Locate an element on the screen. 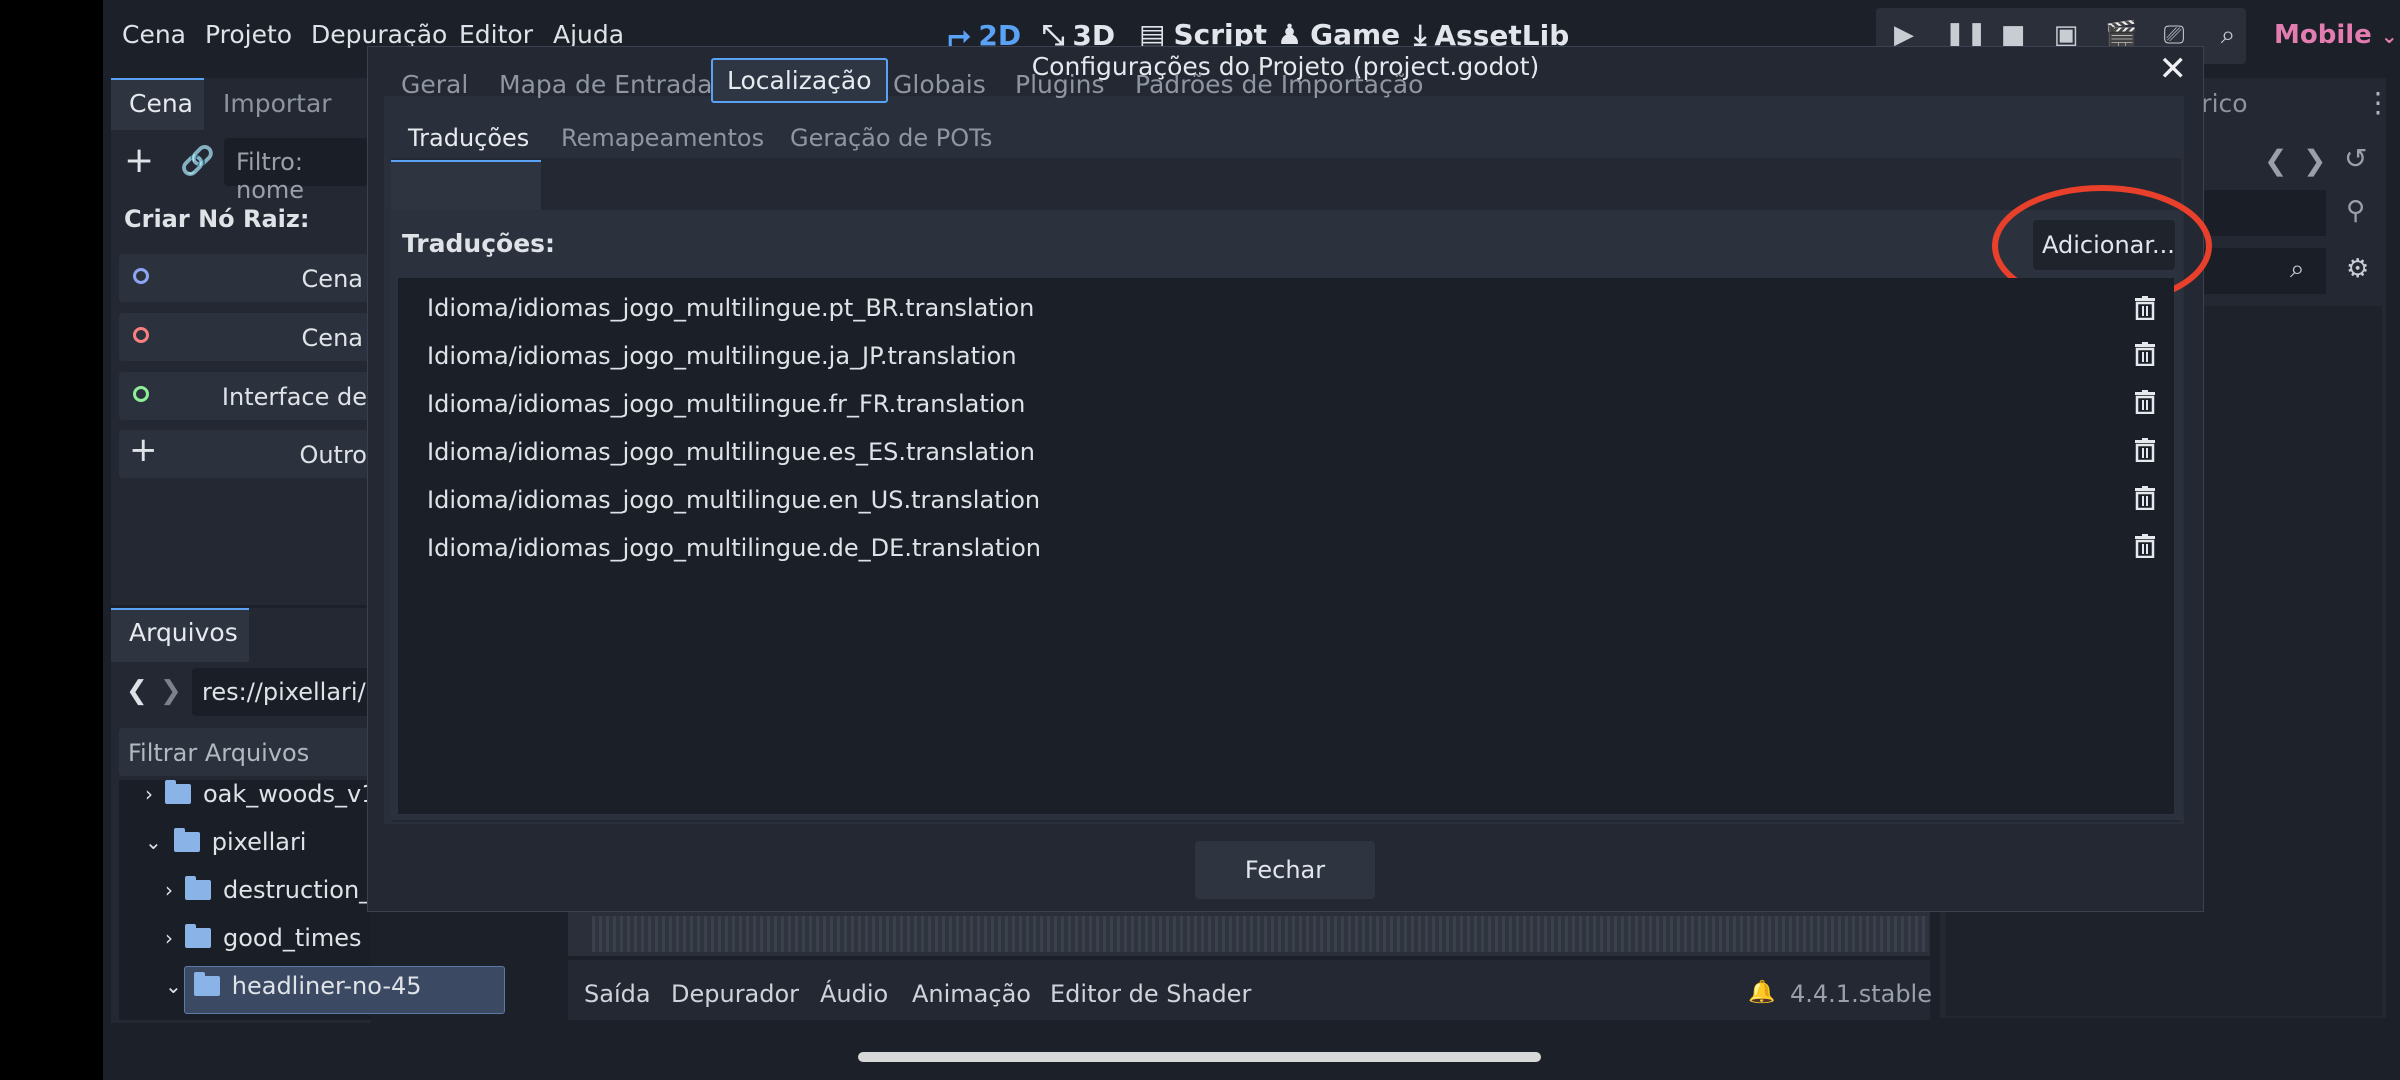 This screenshot has width=2400, height=1080. back-icon: ❮ is located at coordinates (137, 691).